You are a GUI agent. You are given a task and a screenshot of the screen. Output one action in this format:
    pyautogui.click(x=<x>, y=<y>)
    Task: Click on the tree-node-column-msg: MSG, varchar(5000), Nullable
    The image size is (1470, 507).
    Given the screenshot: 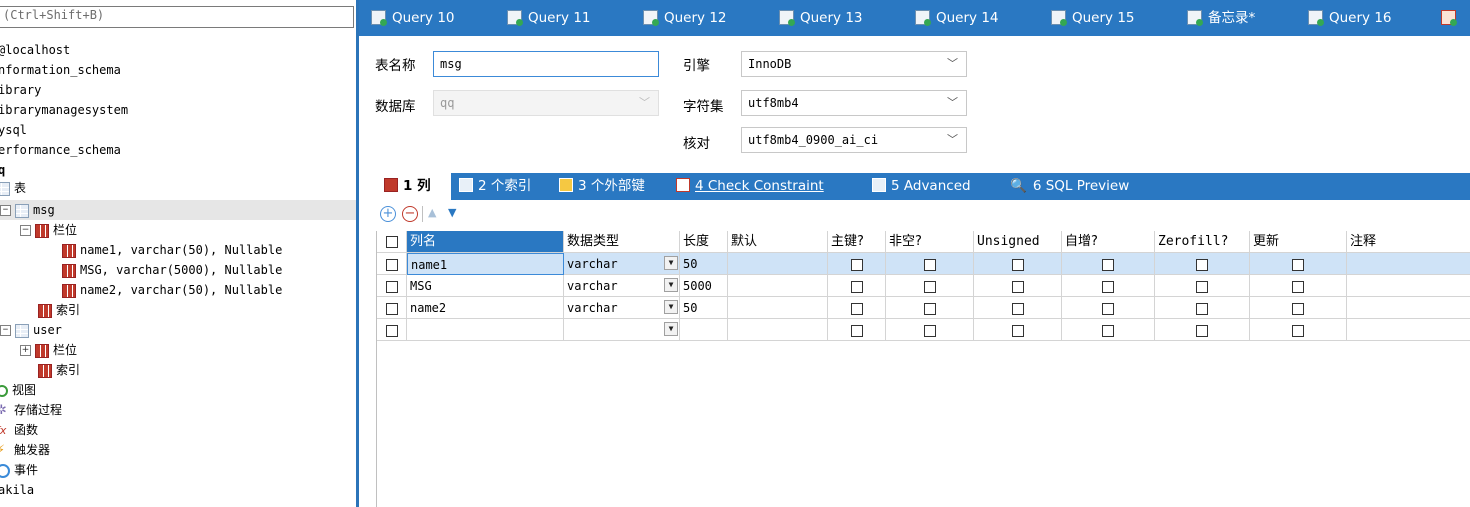 What is the action you would take?
    pyautogui.click(x=172, y=270)
    